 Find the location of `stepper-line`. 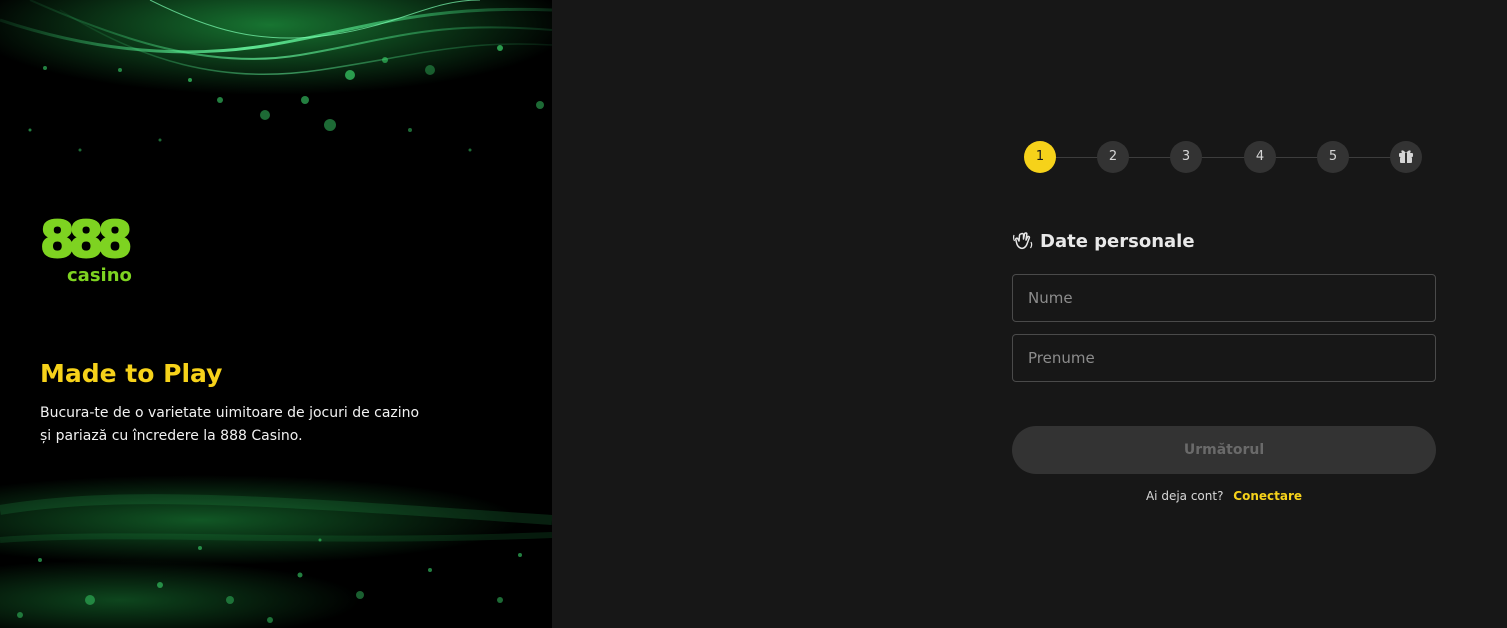

stepper-line is located at coordinates (1223, 157).